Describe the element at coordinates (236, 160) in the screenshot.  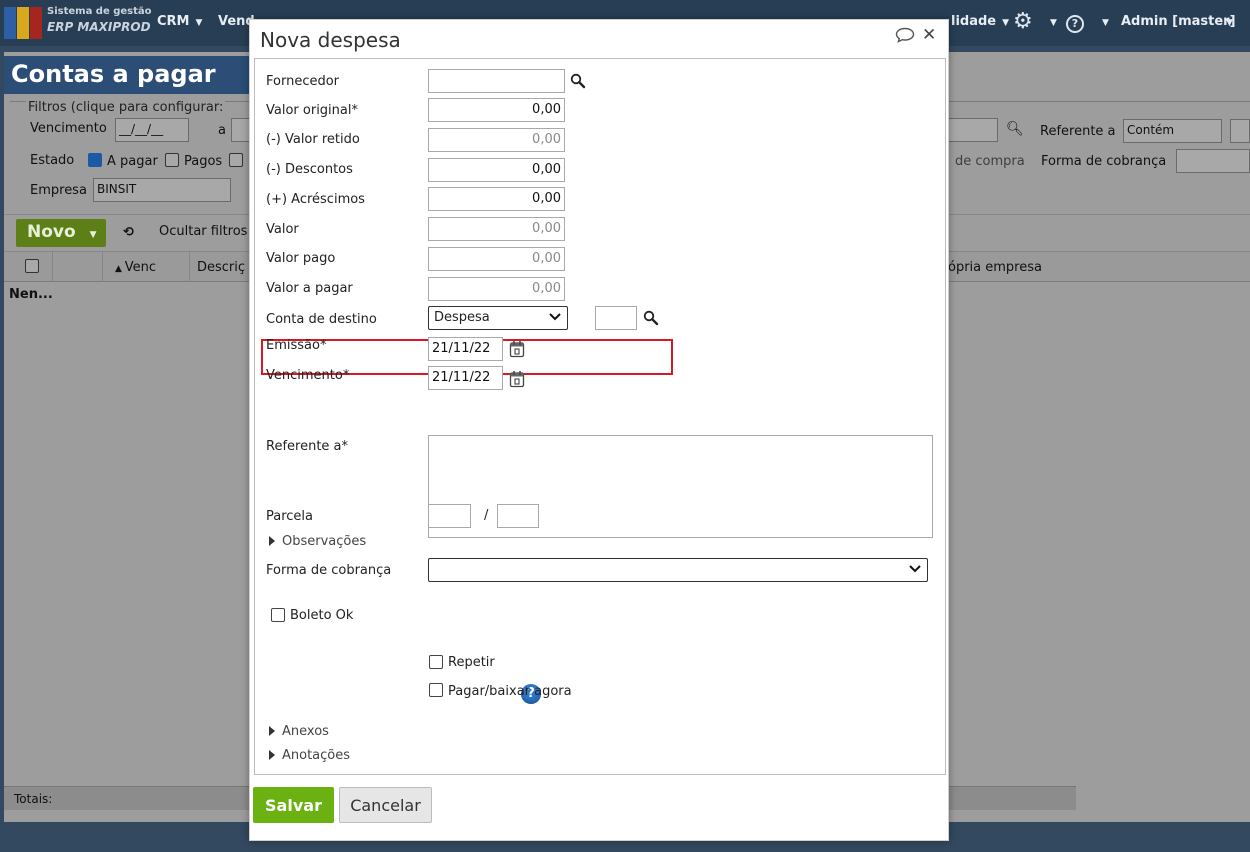
I see `filter-estado-checkbox` at that location.